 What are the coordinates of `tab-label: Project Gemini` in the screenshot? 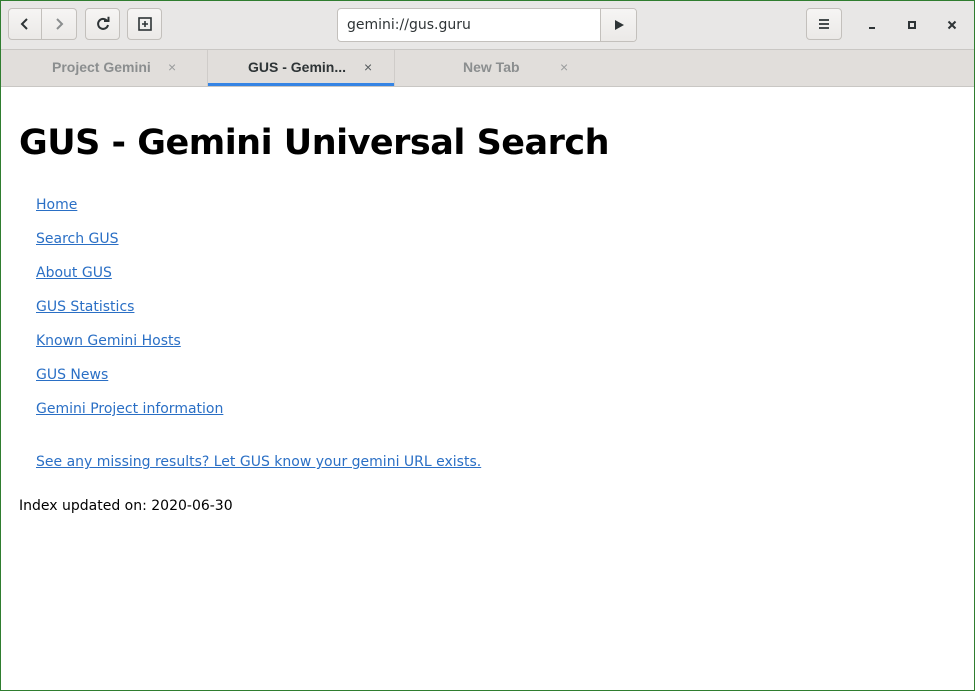 It's located at (101, 67).